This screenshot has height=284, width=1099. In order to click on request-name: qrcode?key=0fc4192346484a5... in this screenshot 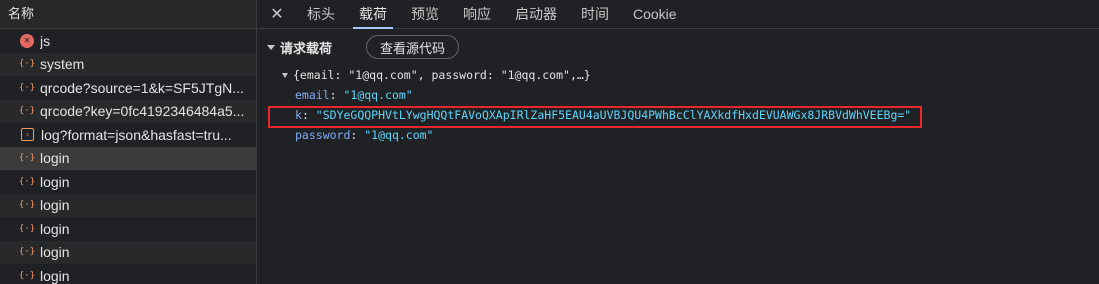, I will do `click(142, 111)`.